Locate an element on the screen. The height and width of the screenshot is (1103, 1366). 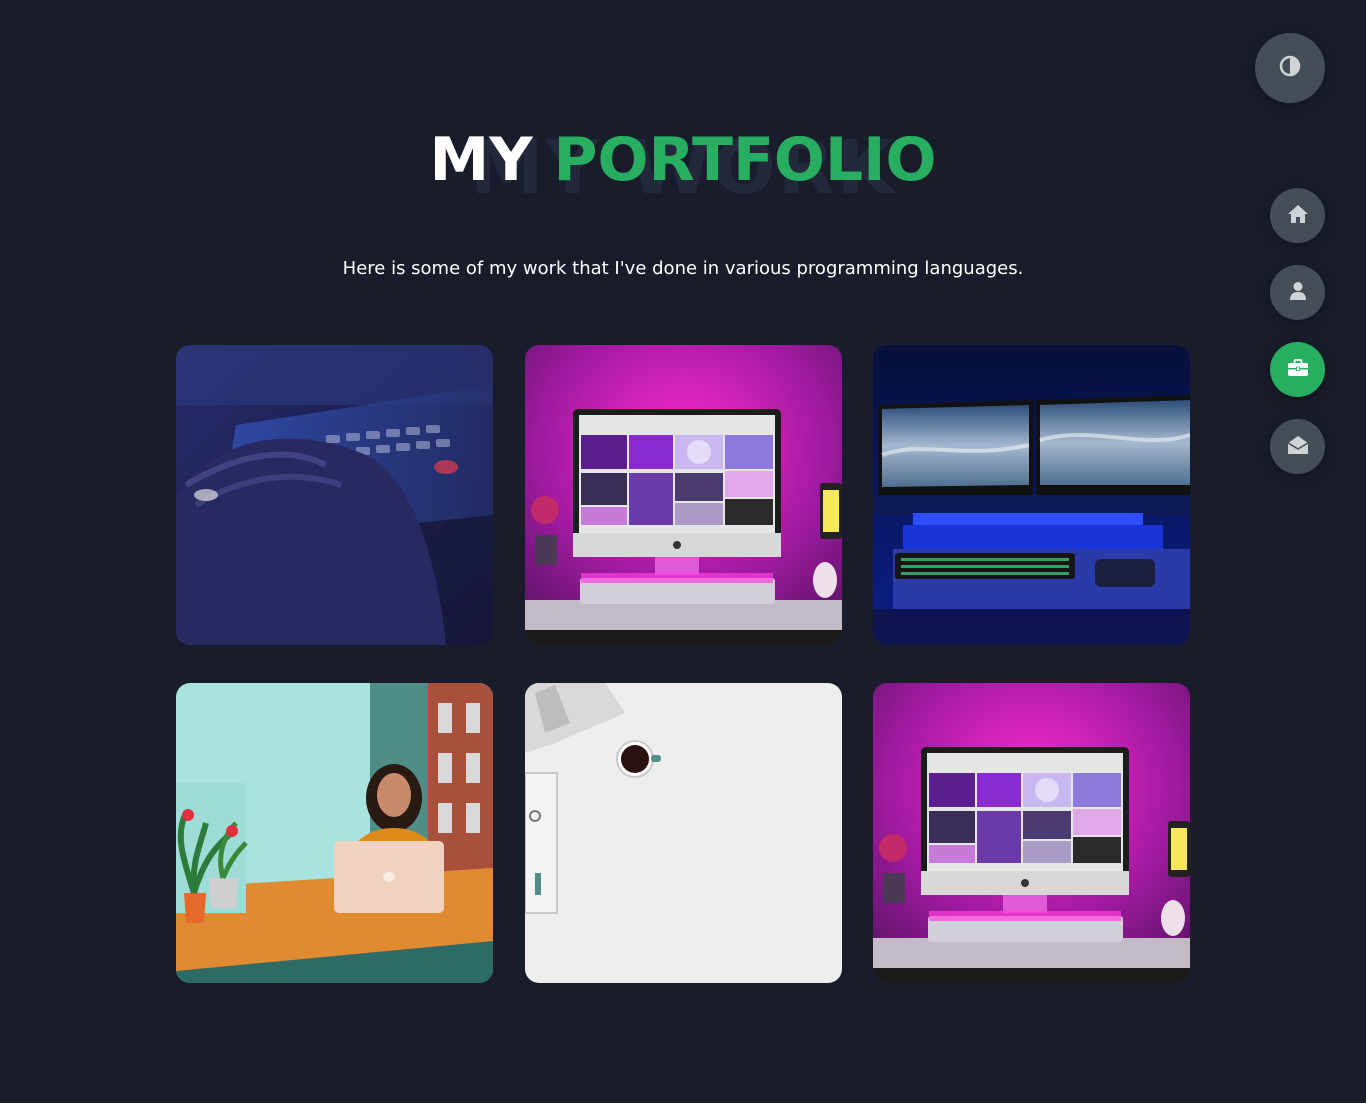
title-white-part: MY is located at coordinates (481, 160).